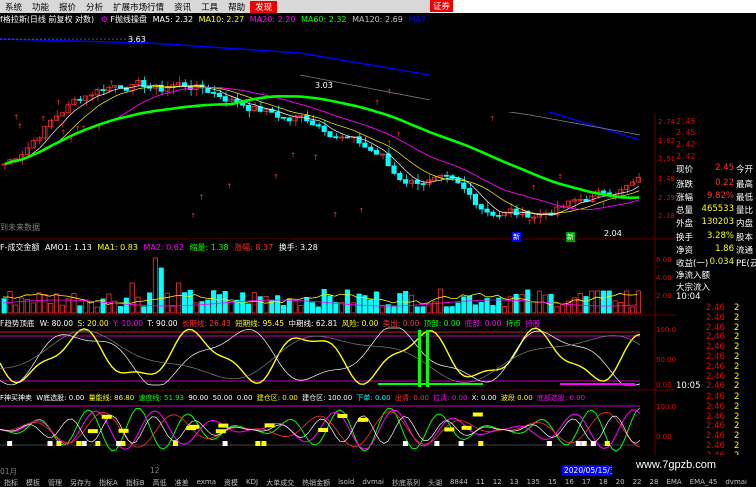 The width and height of the screenshot is (756, 487). Describe the element at coordinates (442, 6) in the screenshot. I see `securities-label: 证券` at that location.